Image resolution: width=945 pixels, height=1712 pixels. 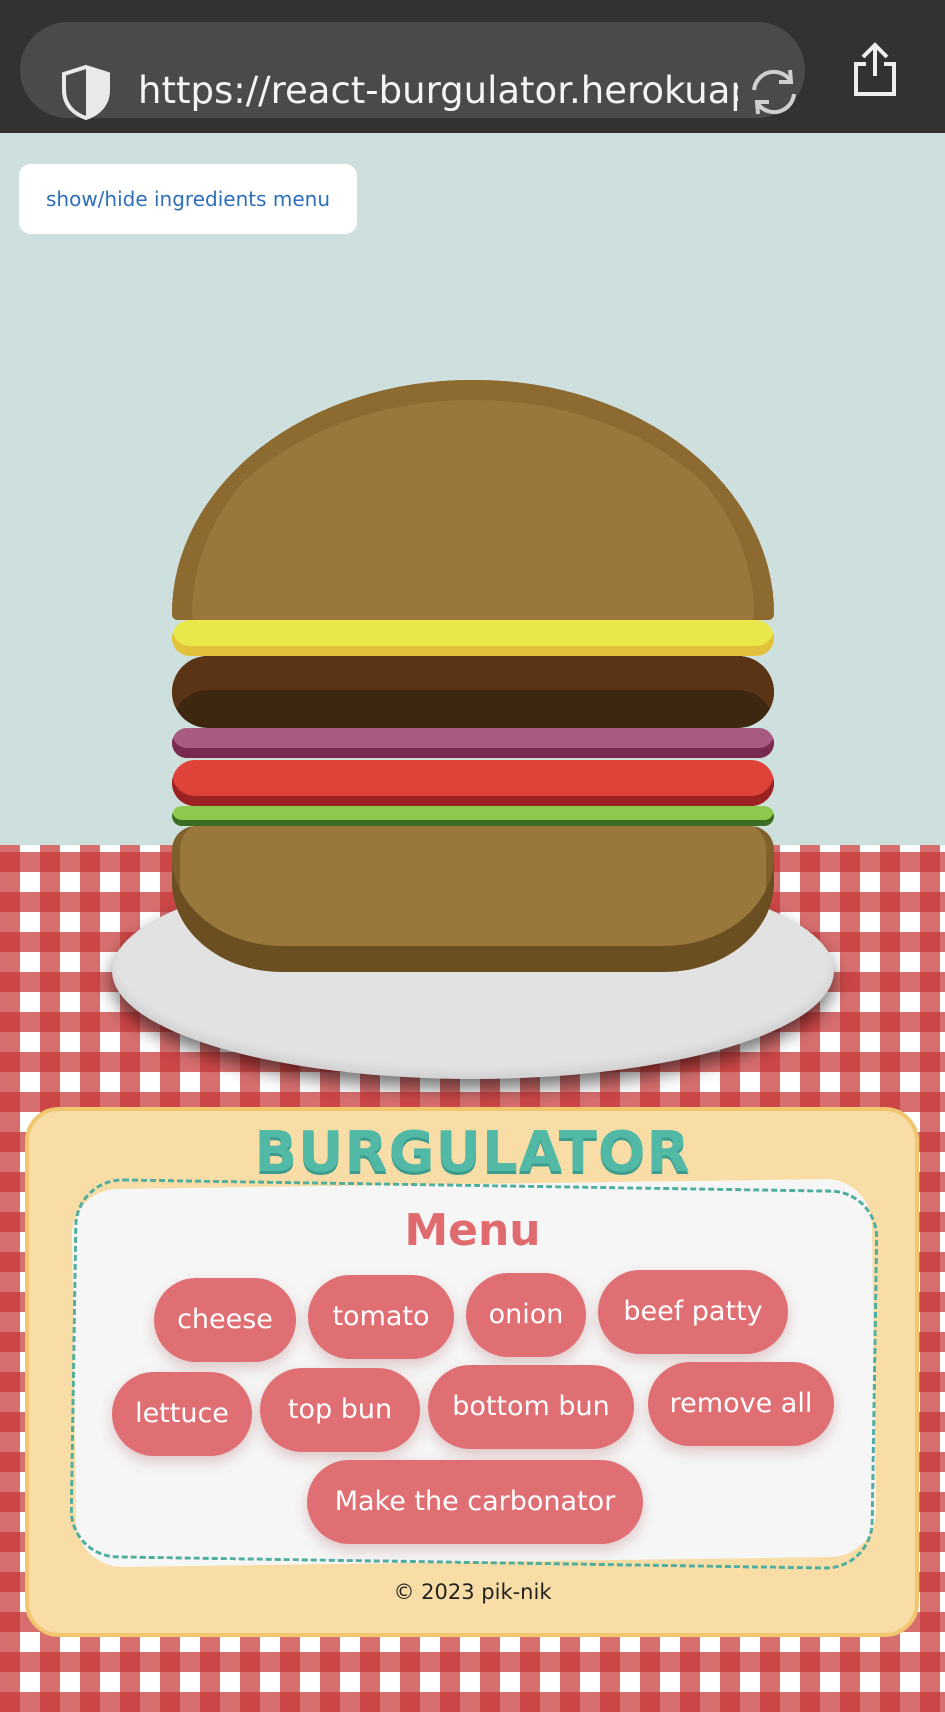 What do you see at coordinates (473, 783) in the screenshot?
I see `burger-tomato` at bounding box center [473, 783].